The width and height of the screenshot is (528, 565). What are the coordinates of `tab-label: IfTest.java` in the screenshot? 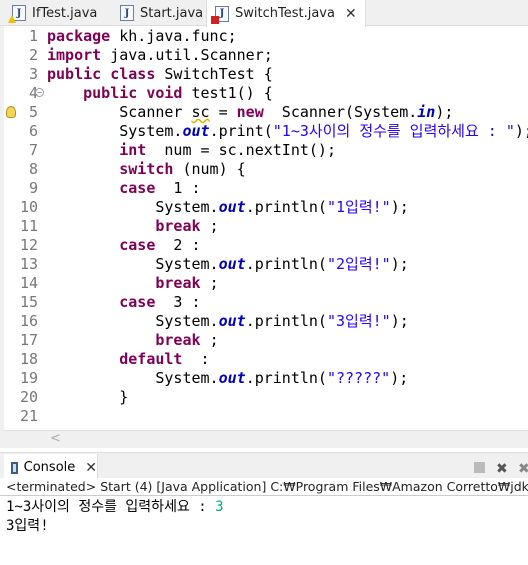 It's located at (65, 13).